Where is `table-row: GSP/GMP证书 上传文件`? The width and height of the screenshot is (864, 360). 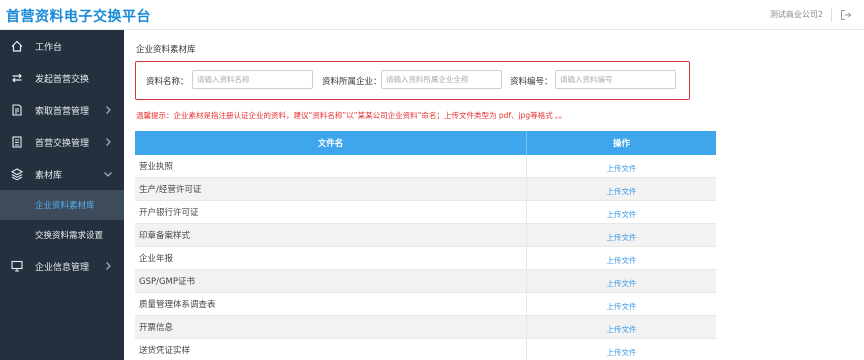
table-row: GSP/GMP证书 上传文件 is located at coordinates (425, 281).